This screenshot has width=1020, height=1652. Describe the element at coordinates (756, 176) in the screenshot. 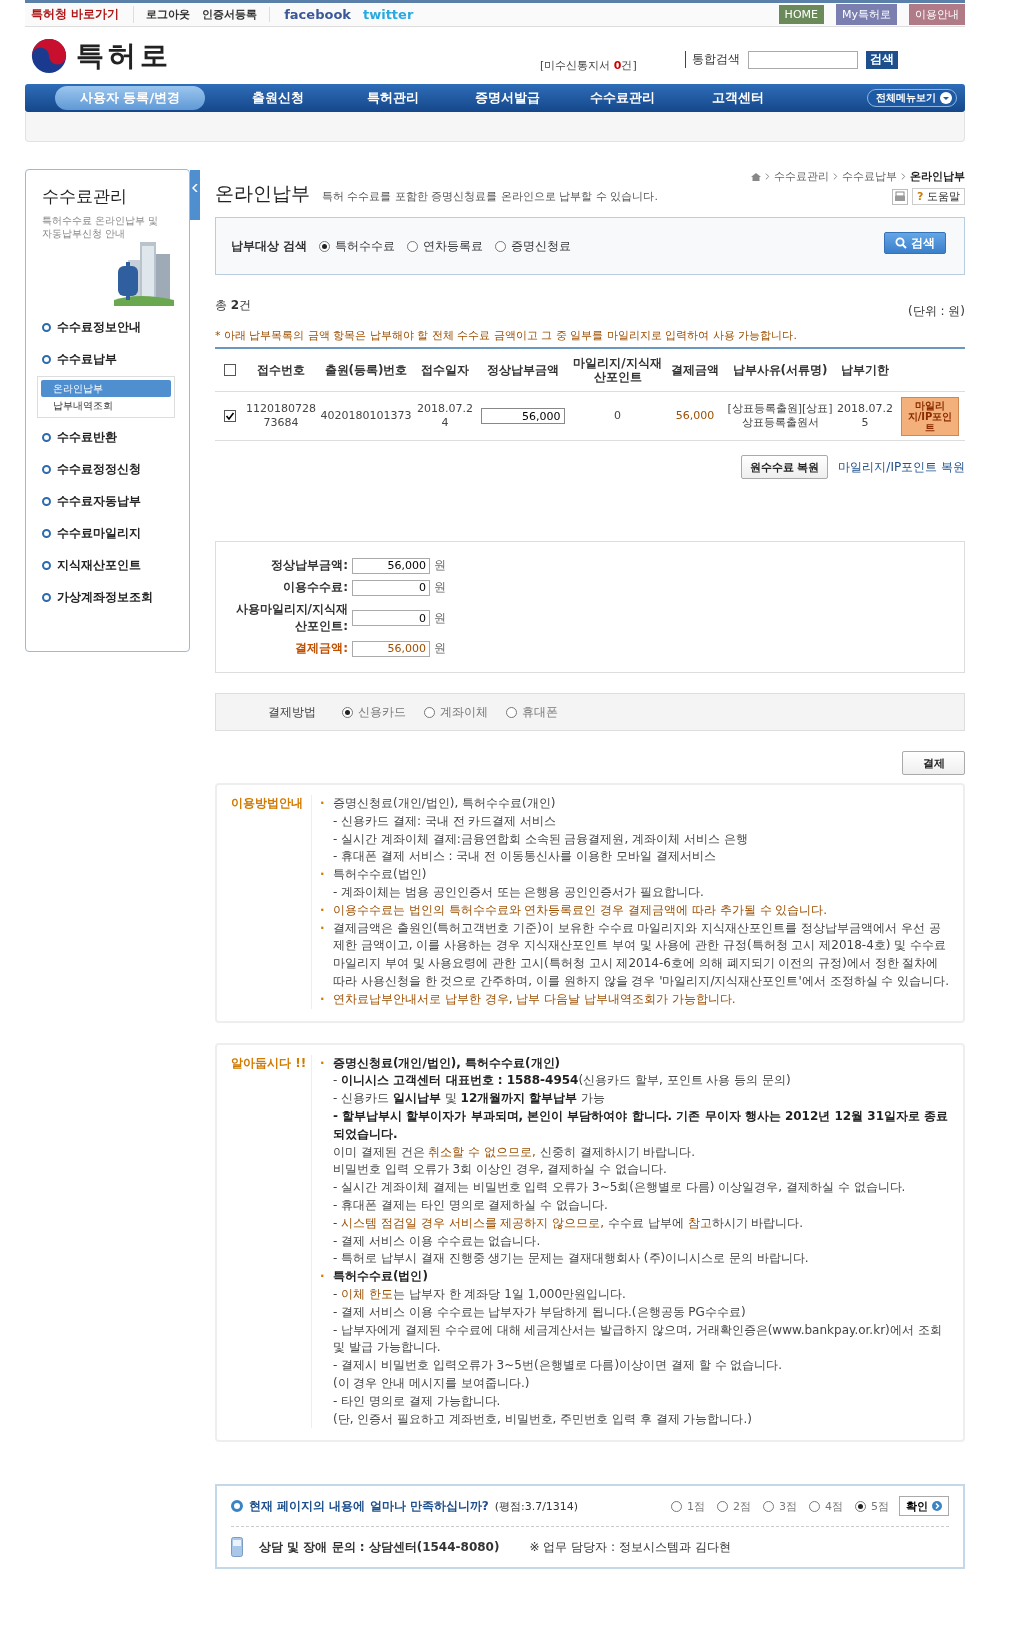

I see `home-icon` at that location.